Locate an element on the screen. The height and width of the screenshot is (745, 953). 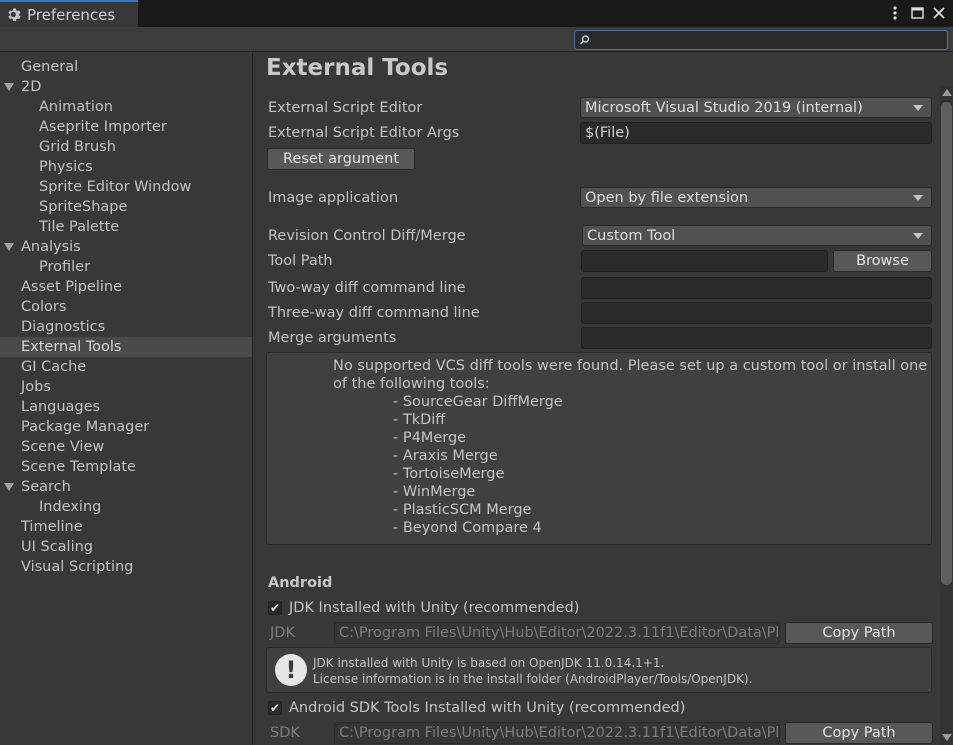
sidebar-item-colors: Colors is located at coordinates (126, 307).